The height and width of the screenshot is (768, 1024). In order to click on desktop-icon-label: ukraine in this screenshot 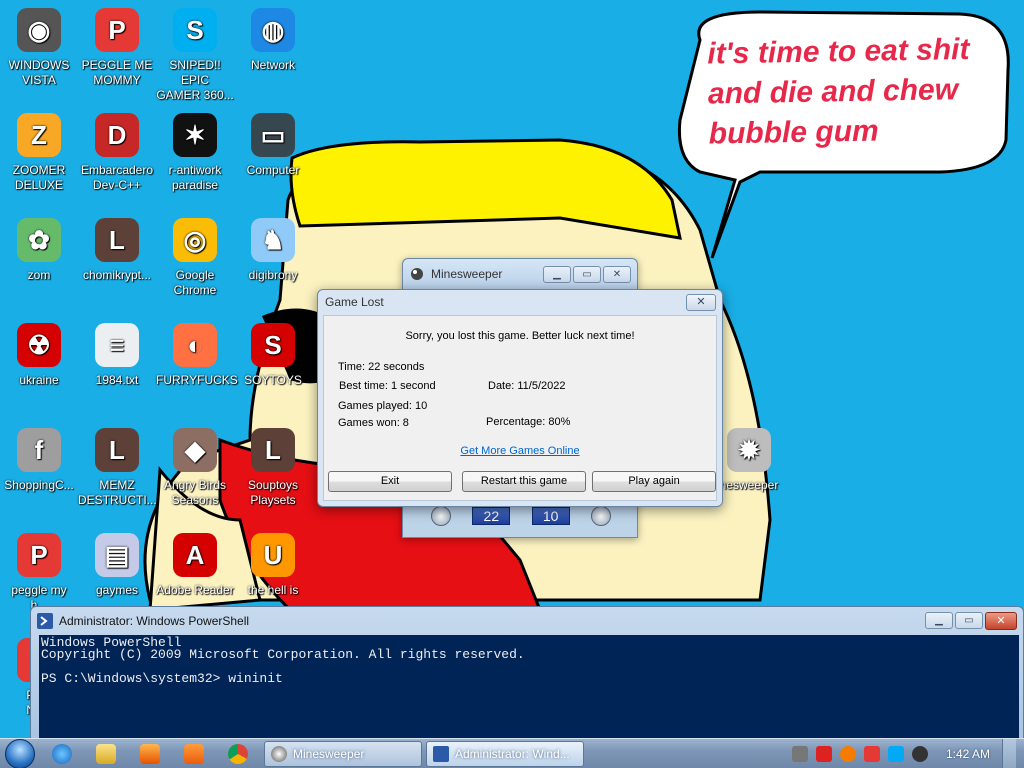, I will do `click(39, 380)`.